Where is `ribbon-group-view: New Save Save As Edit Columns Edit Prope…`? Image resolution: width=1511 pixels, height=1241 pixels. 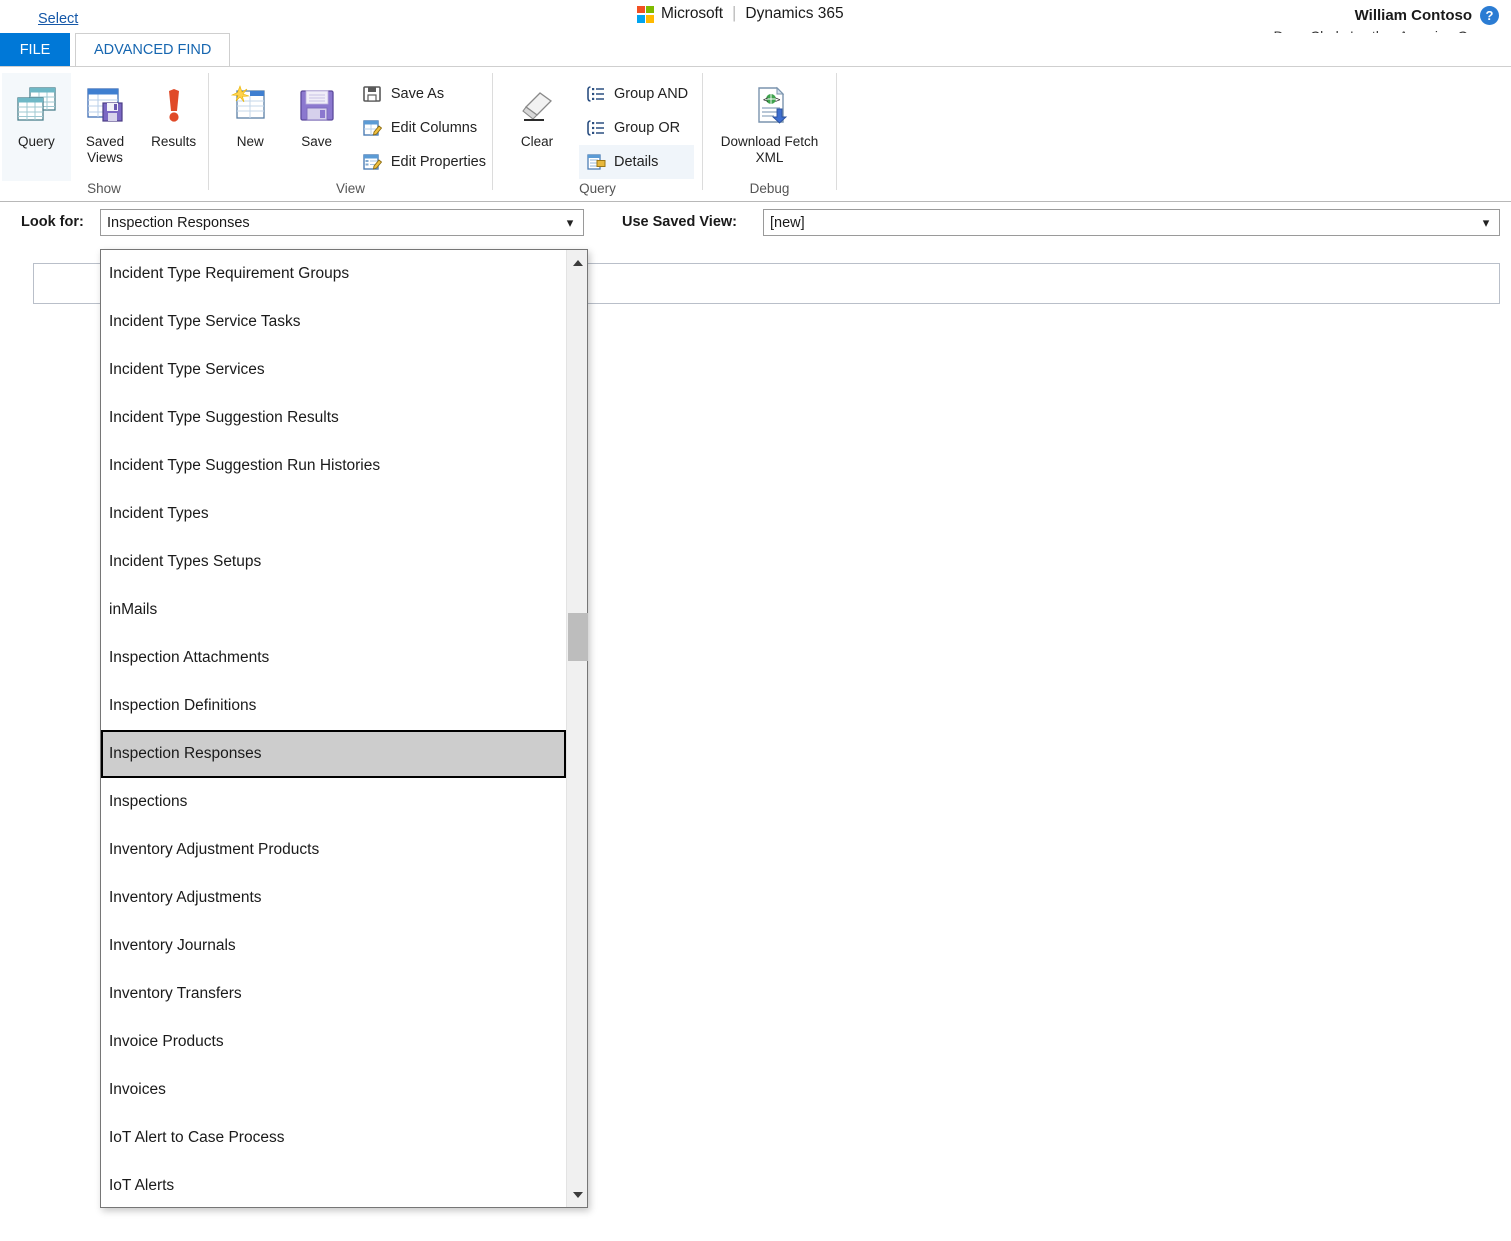
ribbon-group-view: New Save Save As Edit Columns Edit Prope… is located at coordinates (350, 134).